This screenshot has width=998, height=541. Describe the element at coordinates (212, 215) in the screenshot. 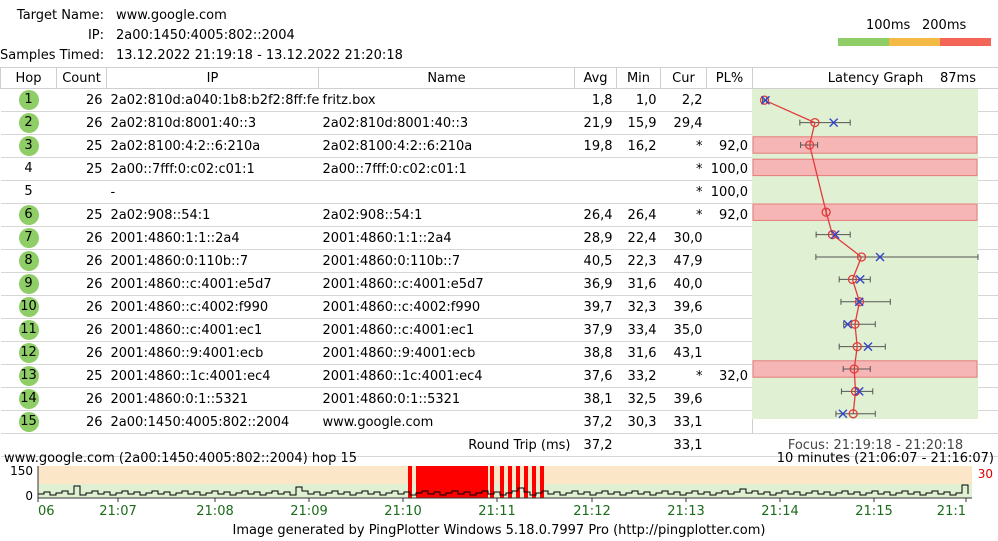

I see `ip-cell: 2a02:908::54:1` at that location.